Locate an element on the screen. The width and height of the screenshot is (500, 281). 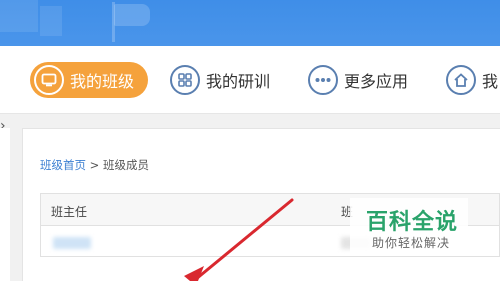
monitor-icon is located at coordinates (49, 80).